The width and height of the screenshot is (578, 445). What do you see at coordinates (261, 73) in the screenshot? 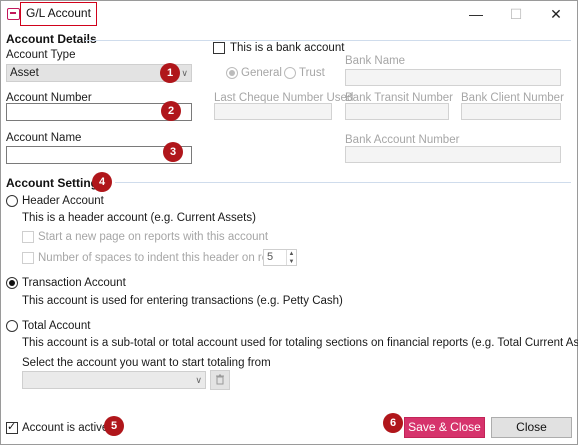
I see `general-radio-label: General` at bounding box center [261, 73].